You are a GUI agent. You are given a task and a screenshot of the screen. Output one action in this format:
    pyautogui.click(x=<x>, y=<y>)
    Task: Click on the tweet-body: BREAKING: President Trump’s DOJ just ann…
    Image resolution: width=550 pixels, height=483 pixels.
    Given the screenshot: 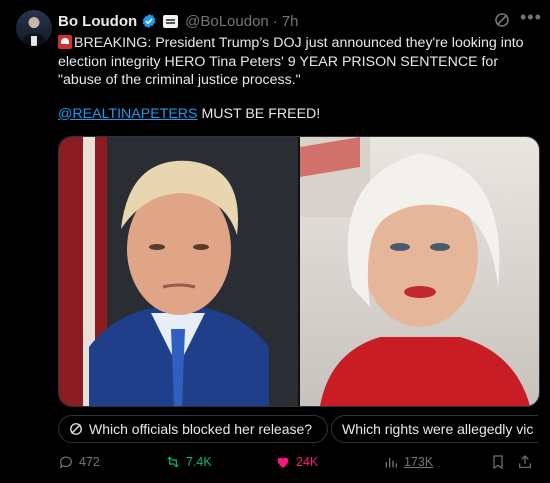 What is the action you would take?
    pyautogui.click(x=291, y=61)
    